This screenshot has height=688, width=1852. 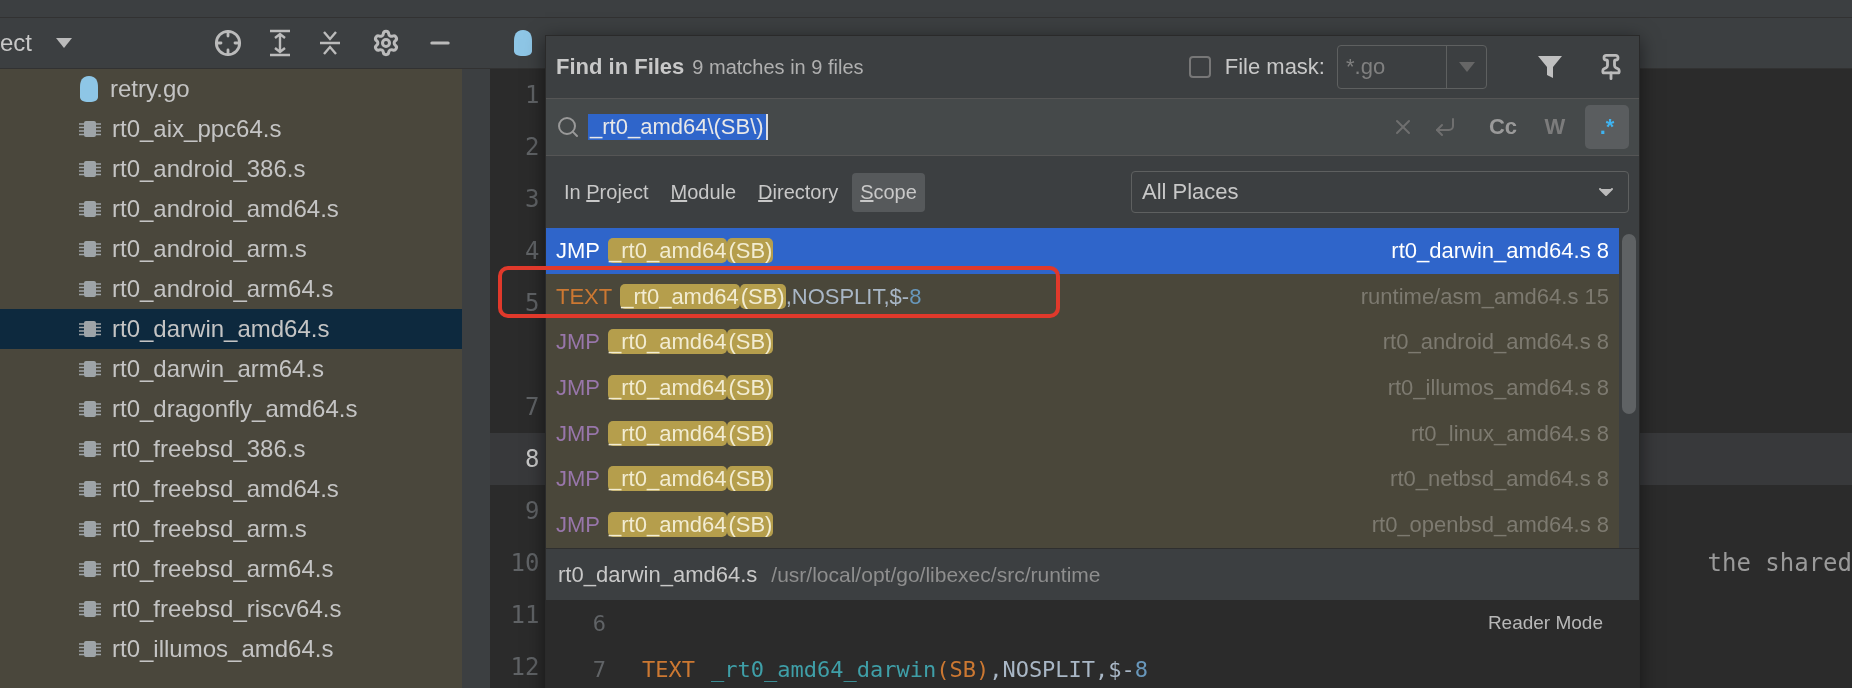 I want to click on file-tree-item: rt0_dragonfly_amd64.s, so click(x=231, y=409).